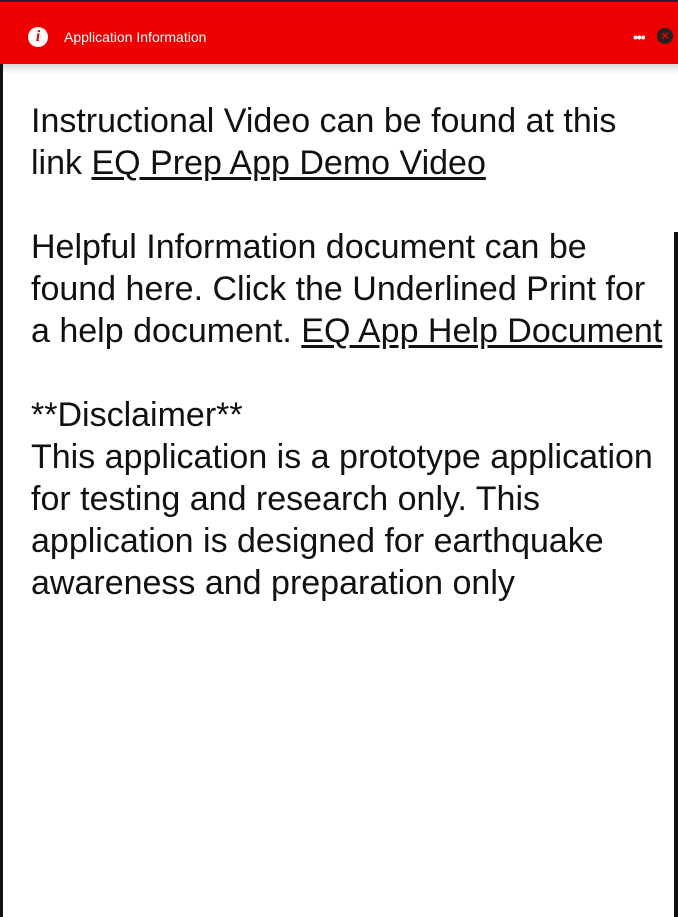 This screenshot has width=678, height=917. Describe the element at coordinates (1, 490) in the screenshot. I see `window-border` at that location.